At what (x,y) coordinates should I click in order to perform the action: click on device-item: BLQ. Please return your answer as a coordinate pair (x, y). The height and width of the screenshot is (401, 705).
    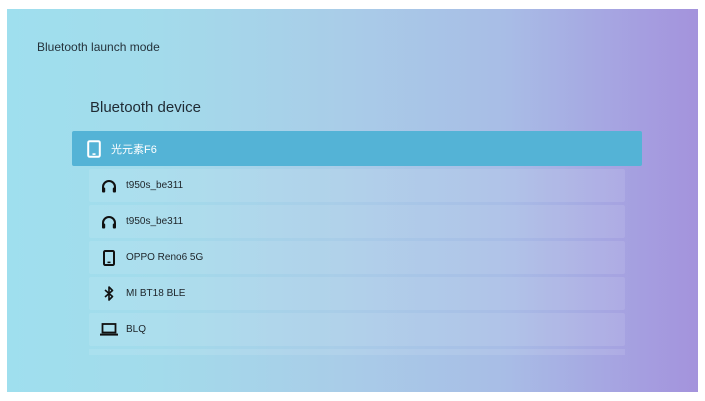
    Looking at the image, I should click on (357, 329).